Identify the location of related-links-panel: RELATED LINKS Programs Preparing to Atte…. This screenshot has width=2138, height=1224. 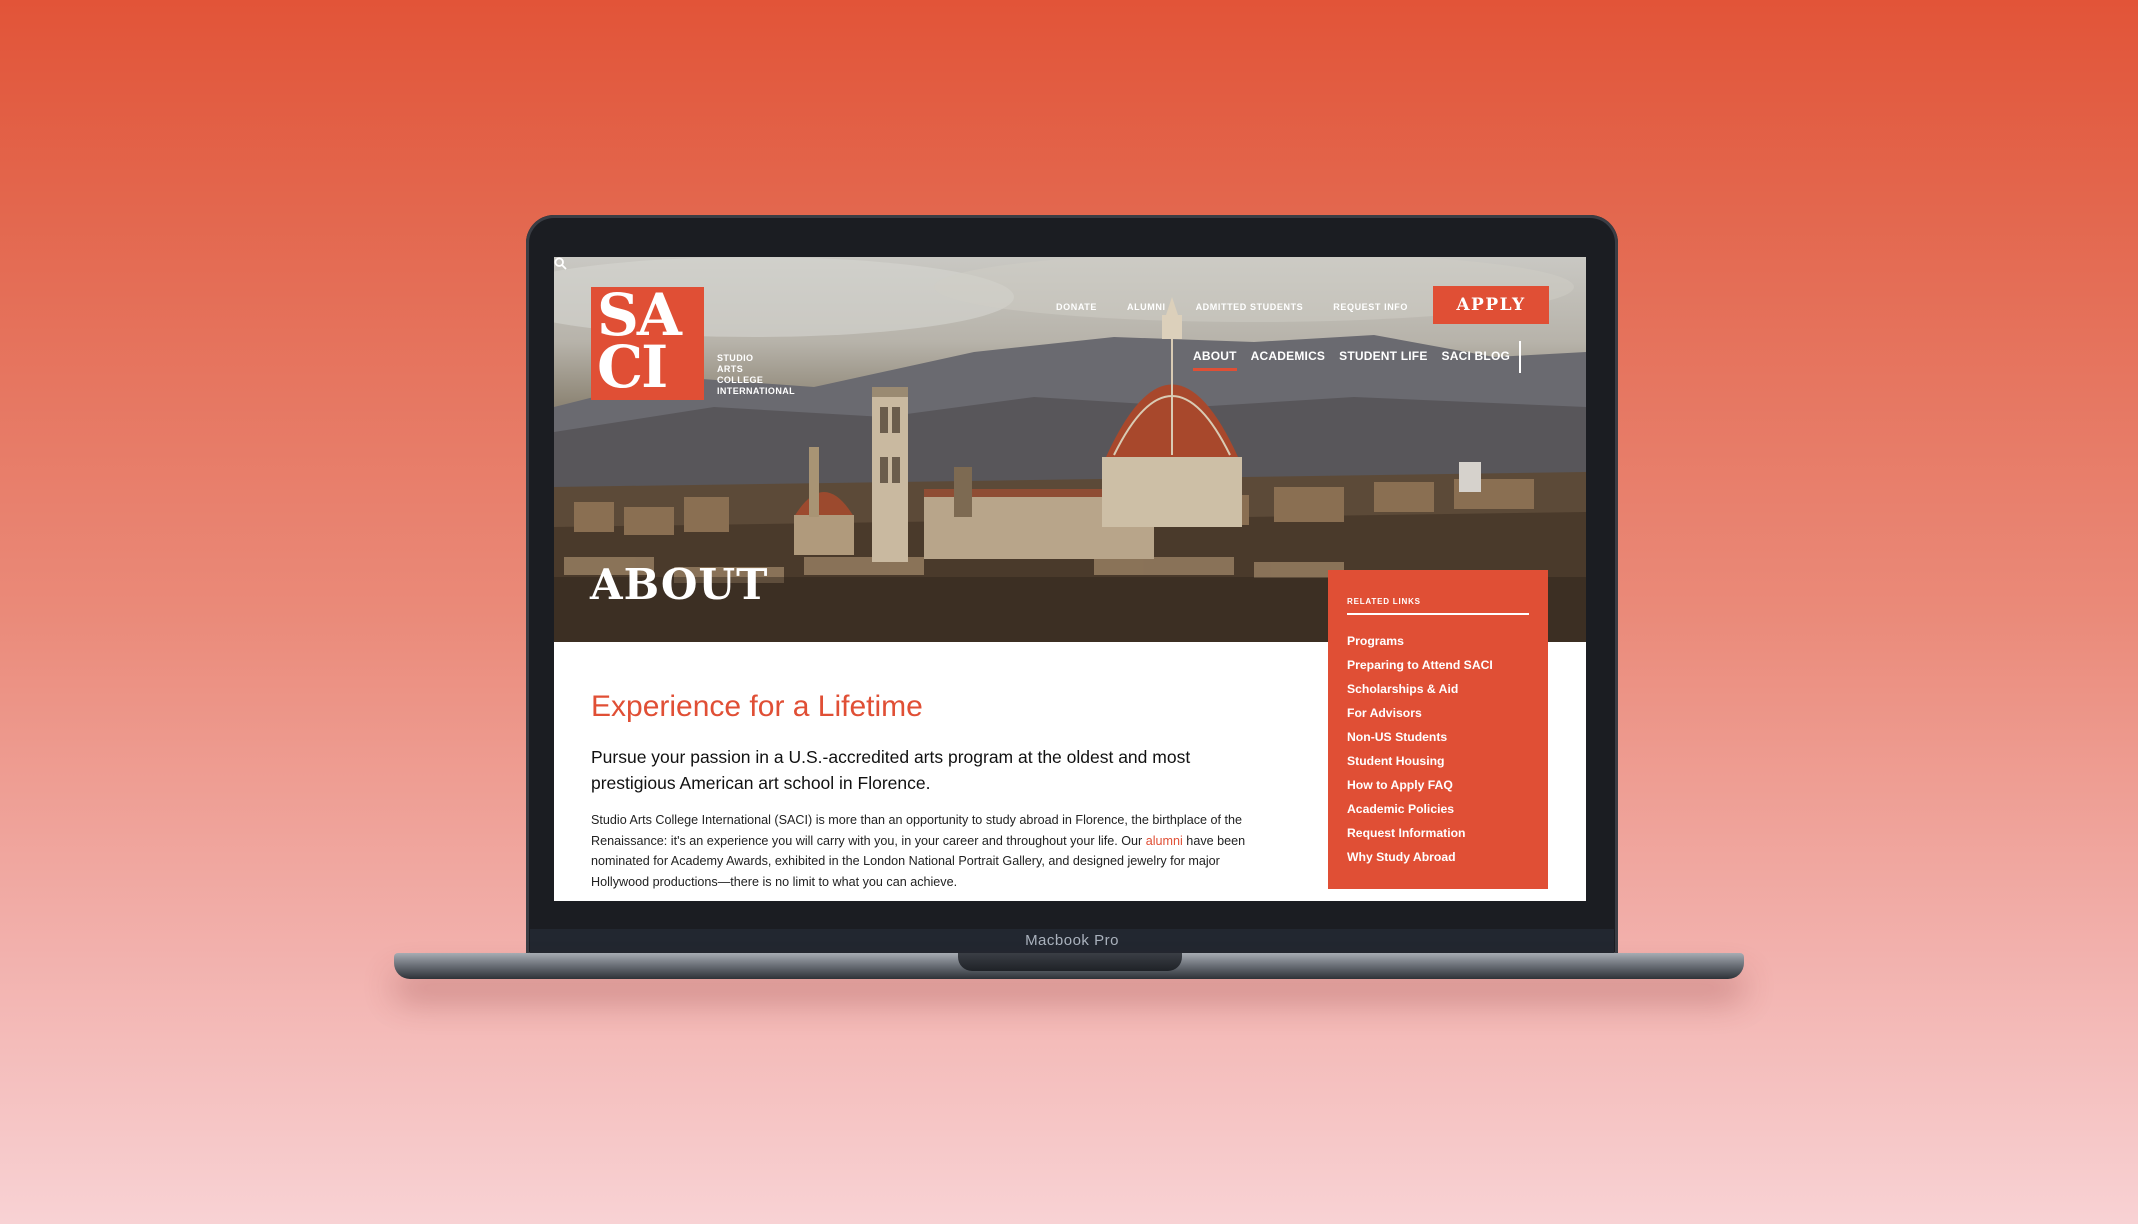
(1438, 729).